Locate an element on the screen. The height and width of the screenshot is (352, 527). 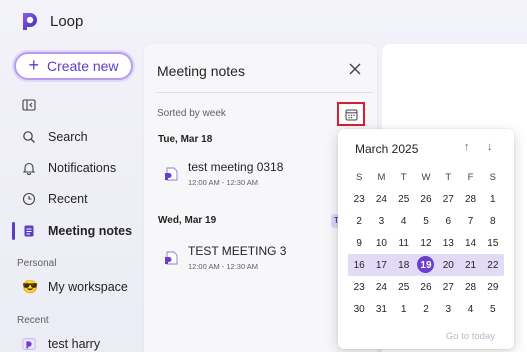
calendar-week-row: 23 24 25 26 27 28 1 is located at coordinates (426, 199).